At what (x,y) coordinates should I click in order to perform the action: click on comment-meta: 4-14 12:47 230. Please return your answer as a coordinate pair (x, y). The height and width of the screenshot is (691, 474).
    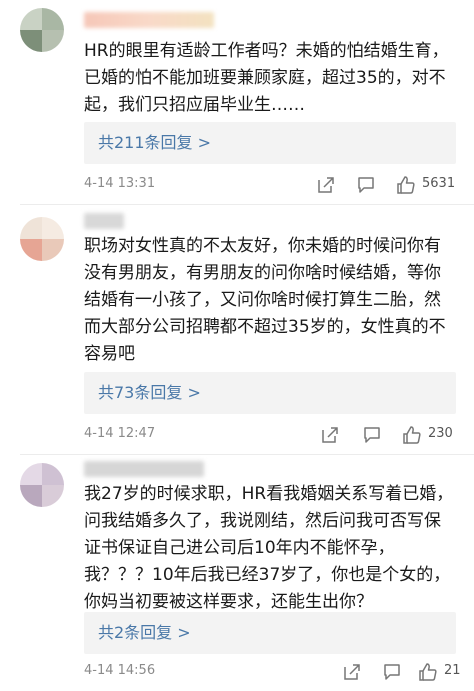
    Looking at the image, I should click on (270, 435).